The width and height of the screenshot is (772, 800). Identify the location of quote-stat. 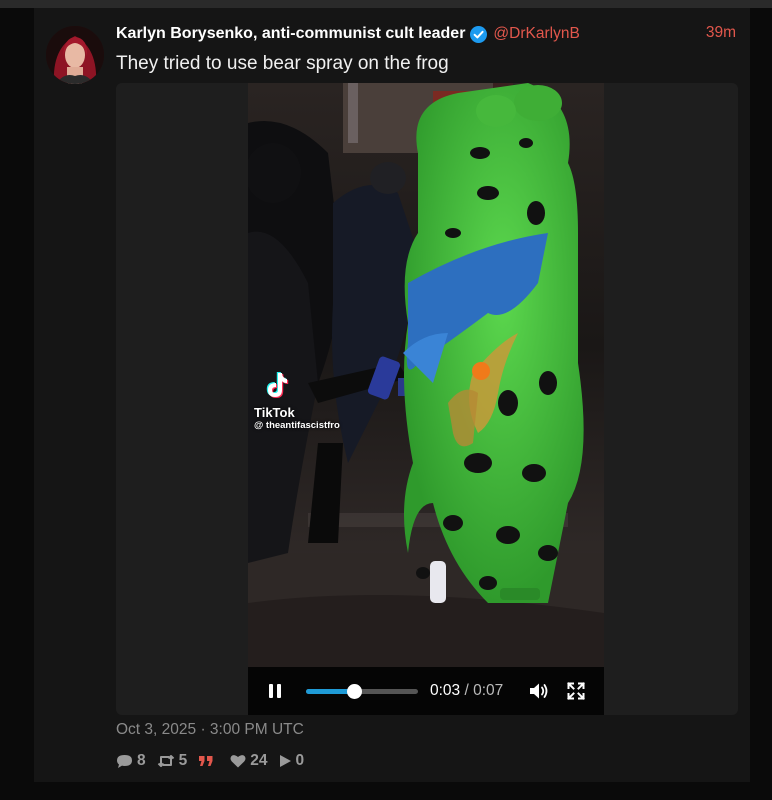
(208, 761).